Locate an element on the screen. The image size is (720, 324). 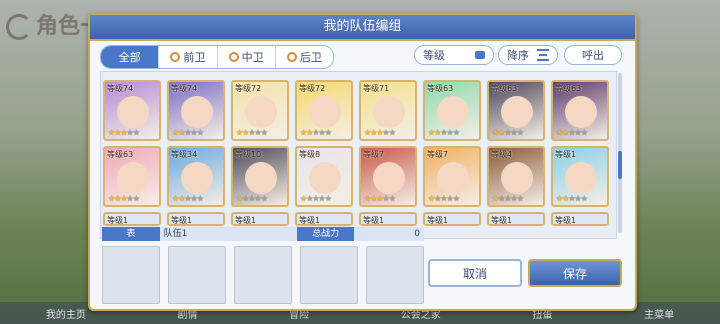
position-tabs: 全部 前卫 中卫 后卫 is located at coordinates (217, 57).